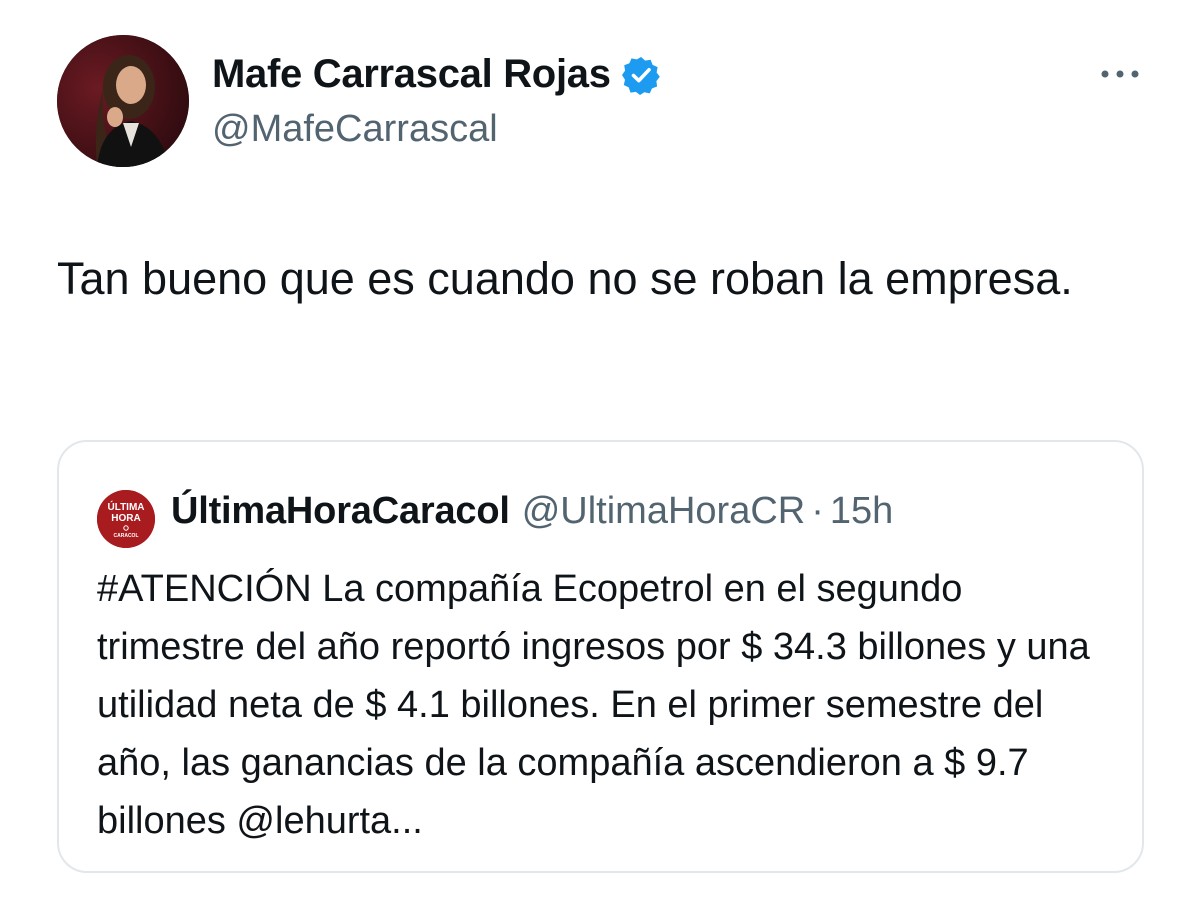  I want to click on quoted-author-handle: @UltimaHoraCR, so click(664, 511).